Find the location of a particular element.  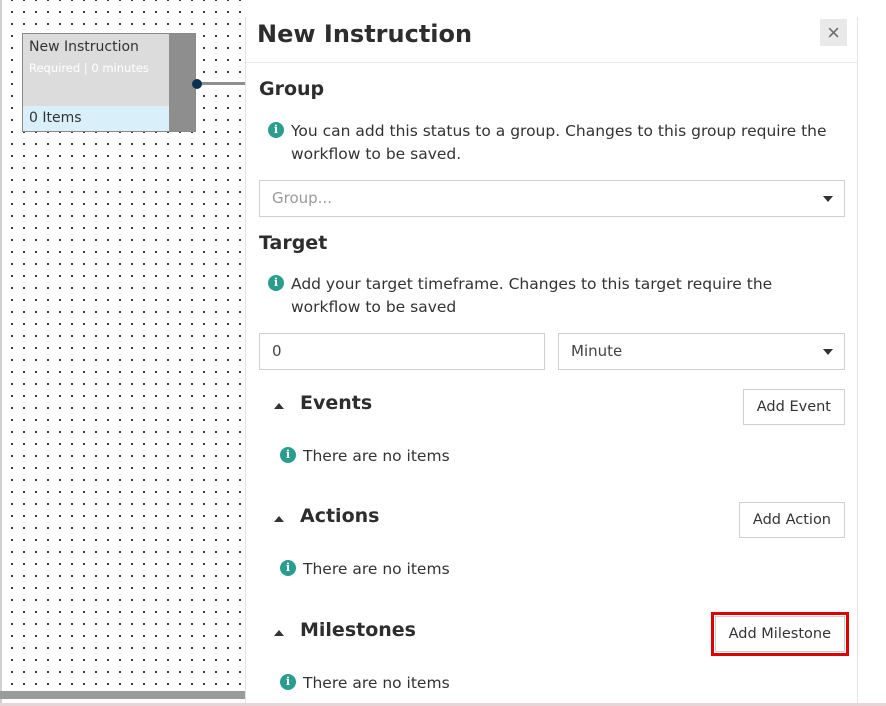

milestones-empty-text: There are no items is located at coordinates (376, 683).